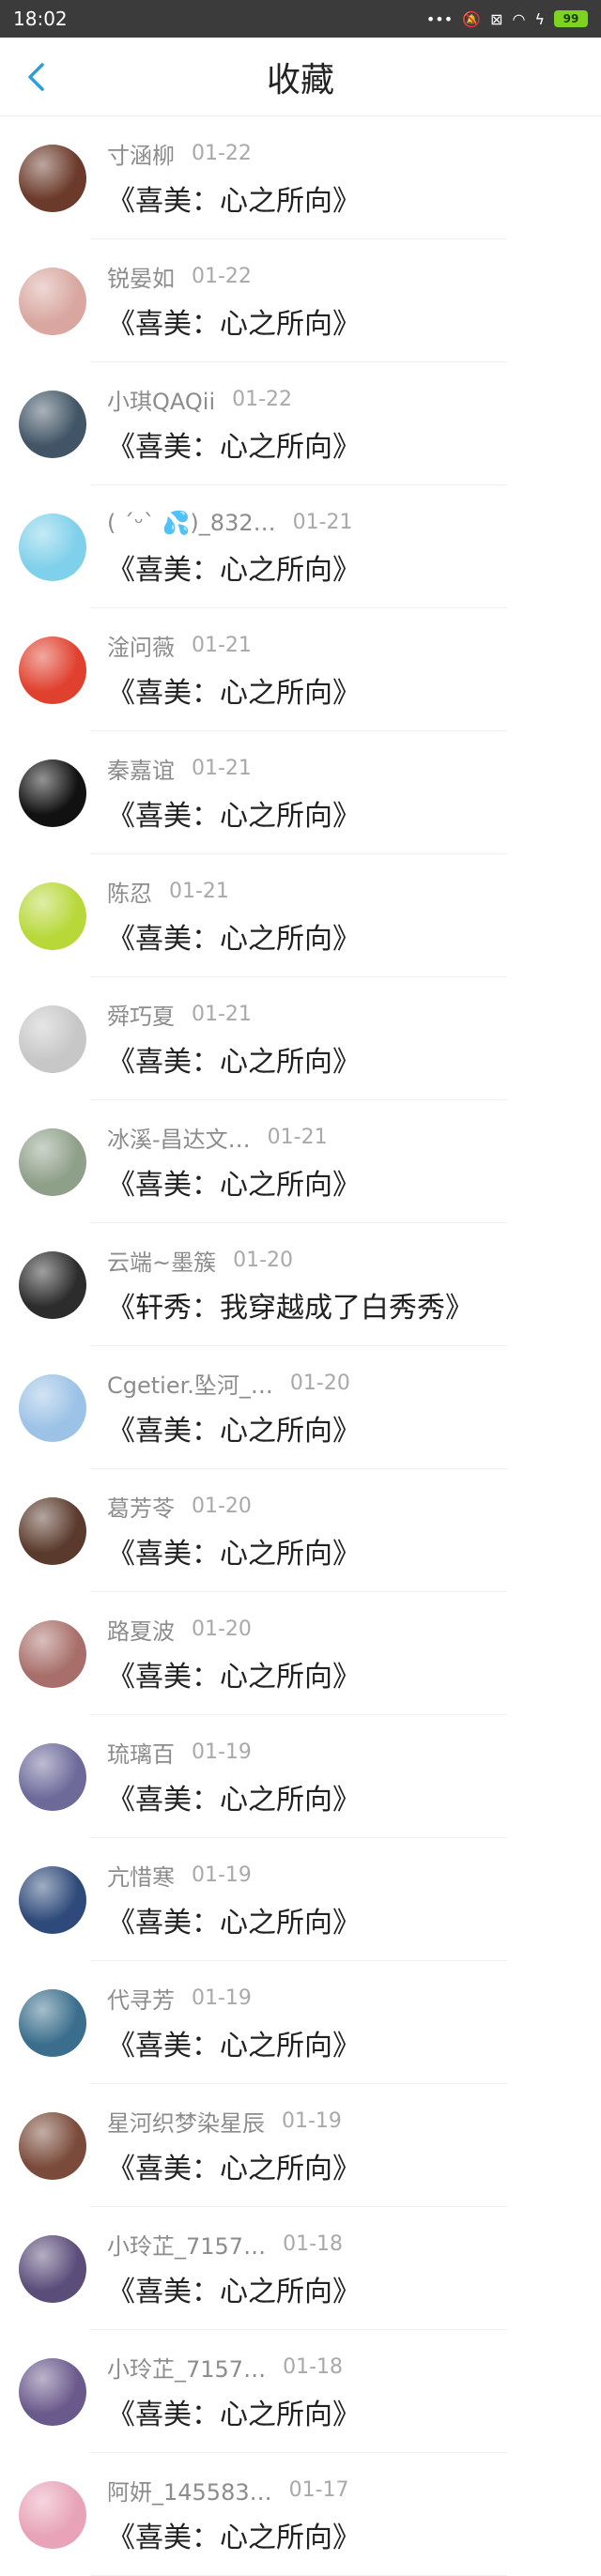 The height and width of the screenshot is (2576, 601). I want to click on item-meta: 冰溪-昌达文… 01-21 《喜美：心之所向》, so click(234, 1163).